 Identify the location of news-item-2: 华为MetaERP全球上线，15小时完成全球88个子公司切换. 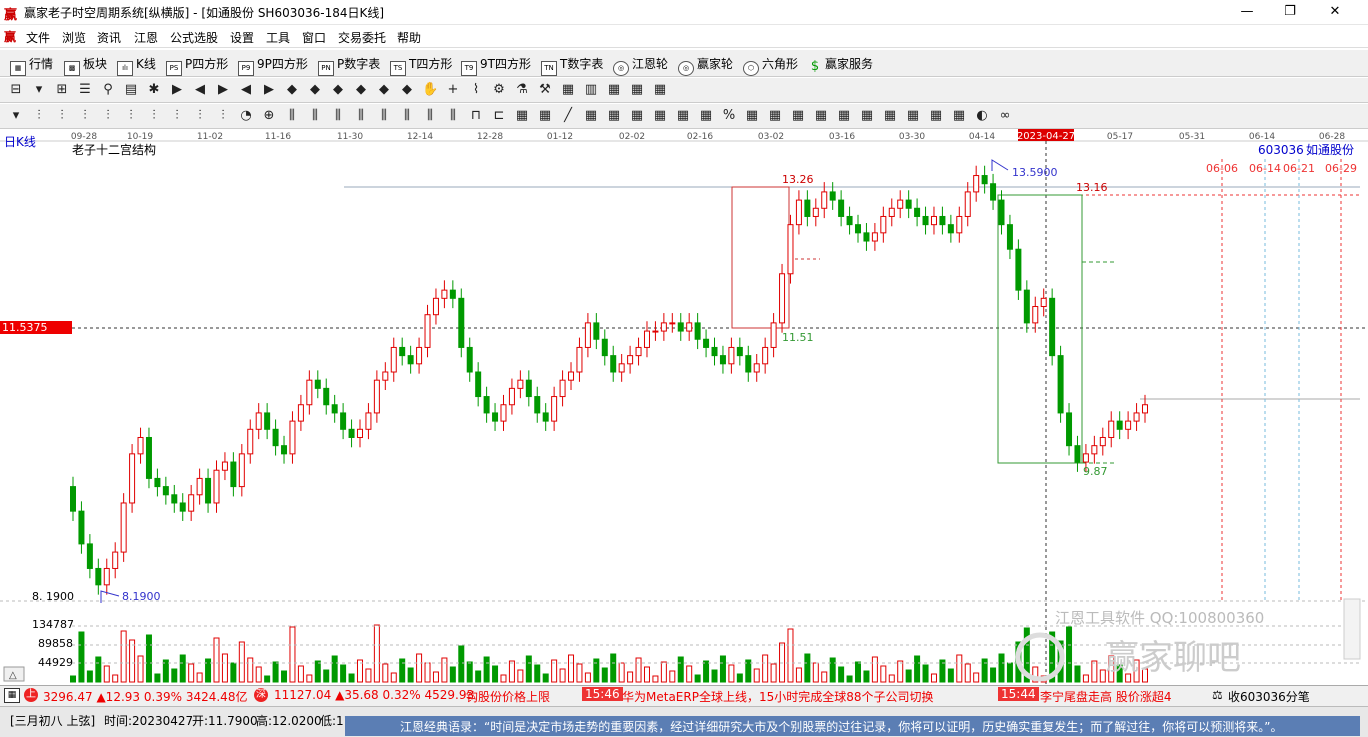
(778, 696).